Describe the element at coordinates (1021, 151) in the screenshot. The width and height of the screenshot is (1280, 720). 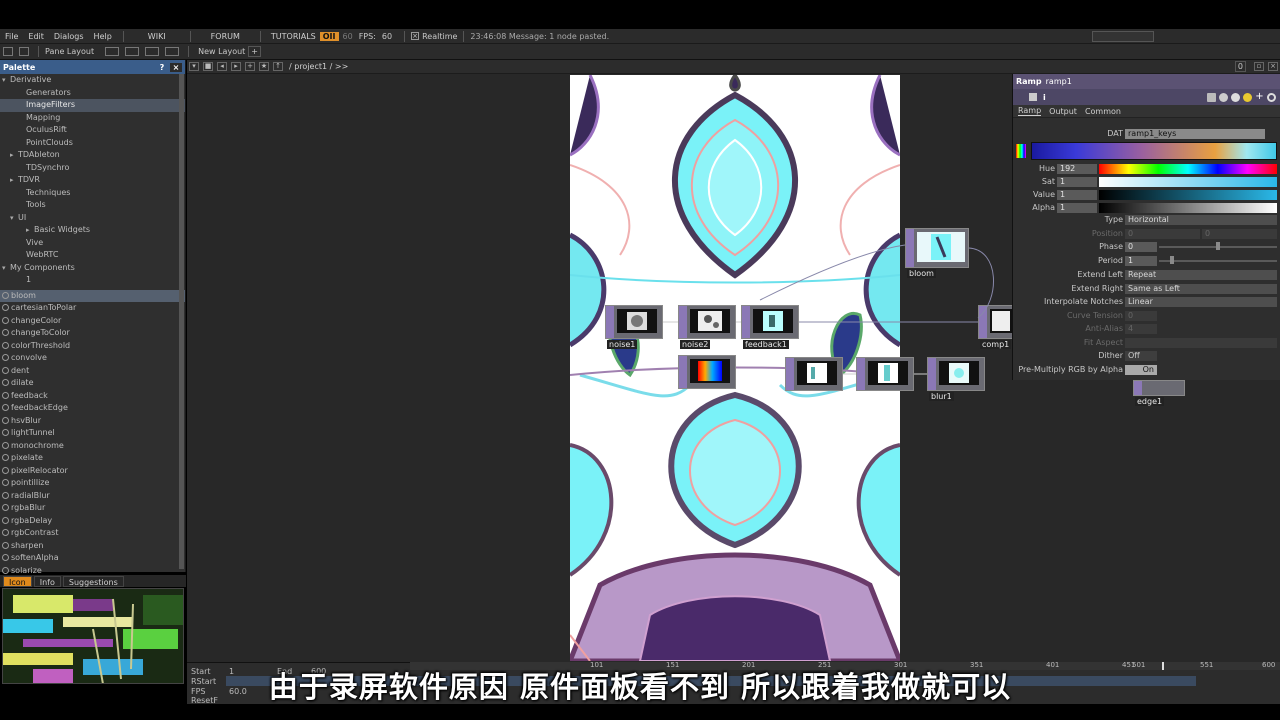
I see `color-bar-icon` at that location.